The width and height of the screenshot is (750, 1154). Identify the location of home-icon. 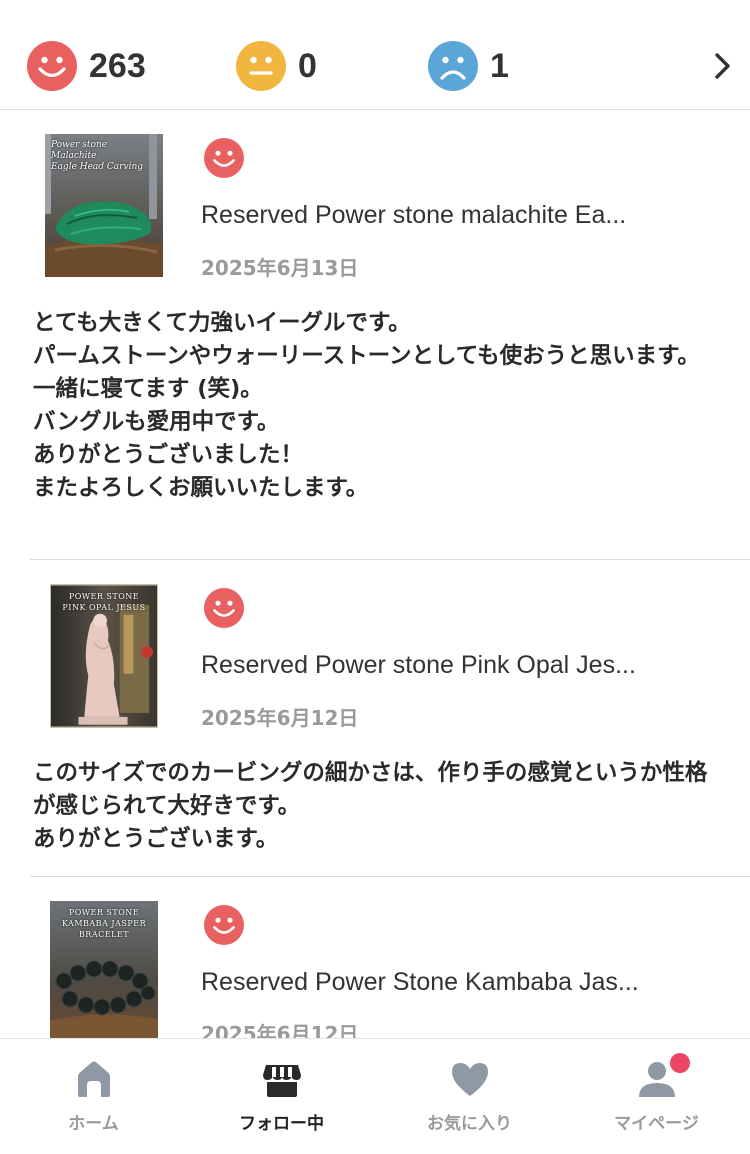
(93, 1079).